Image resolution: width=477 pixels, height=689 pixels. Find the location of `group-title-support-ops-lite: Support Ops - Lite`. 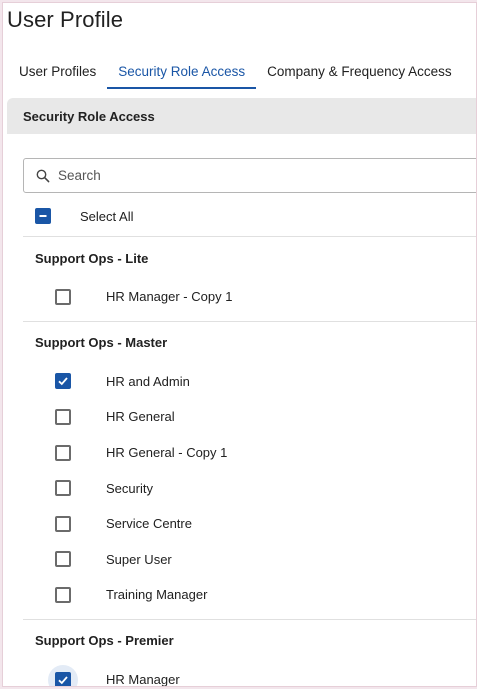

group-title-support-ops-lite: Support Ops - Lite is located at coordinates (92, 258).